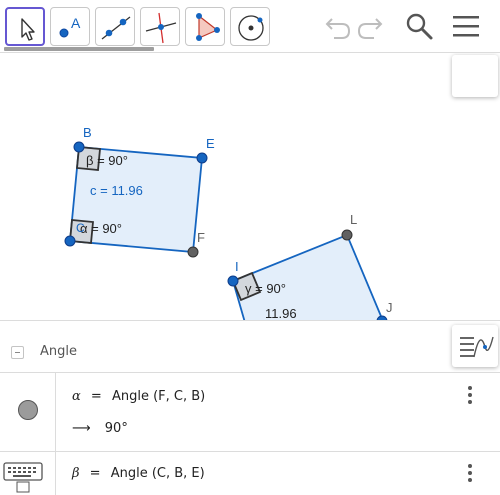 The image size is (500, 495). What do you see at coordinates (76, 23) in the screenshot?
I see `point-tool-letter: A` at bounding box center [76, 23].